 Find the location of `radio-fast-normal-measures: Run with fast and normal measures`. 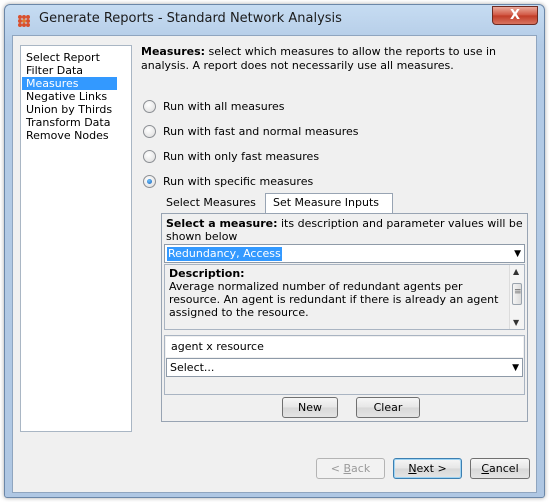

radio-fast-normal-measures: Run with fast and normal measures is located at coordinates (251, 131).